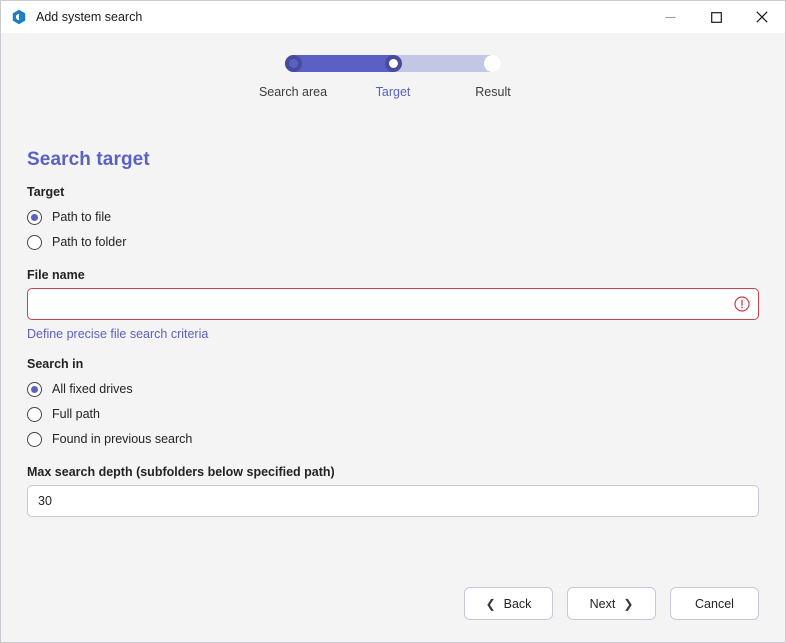 The image size is (786, 643). Describe the element at coordinates (517, 603) in the screenshot. I see `back-button-label: Back` at that location.